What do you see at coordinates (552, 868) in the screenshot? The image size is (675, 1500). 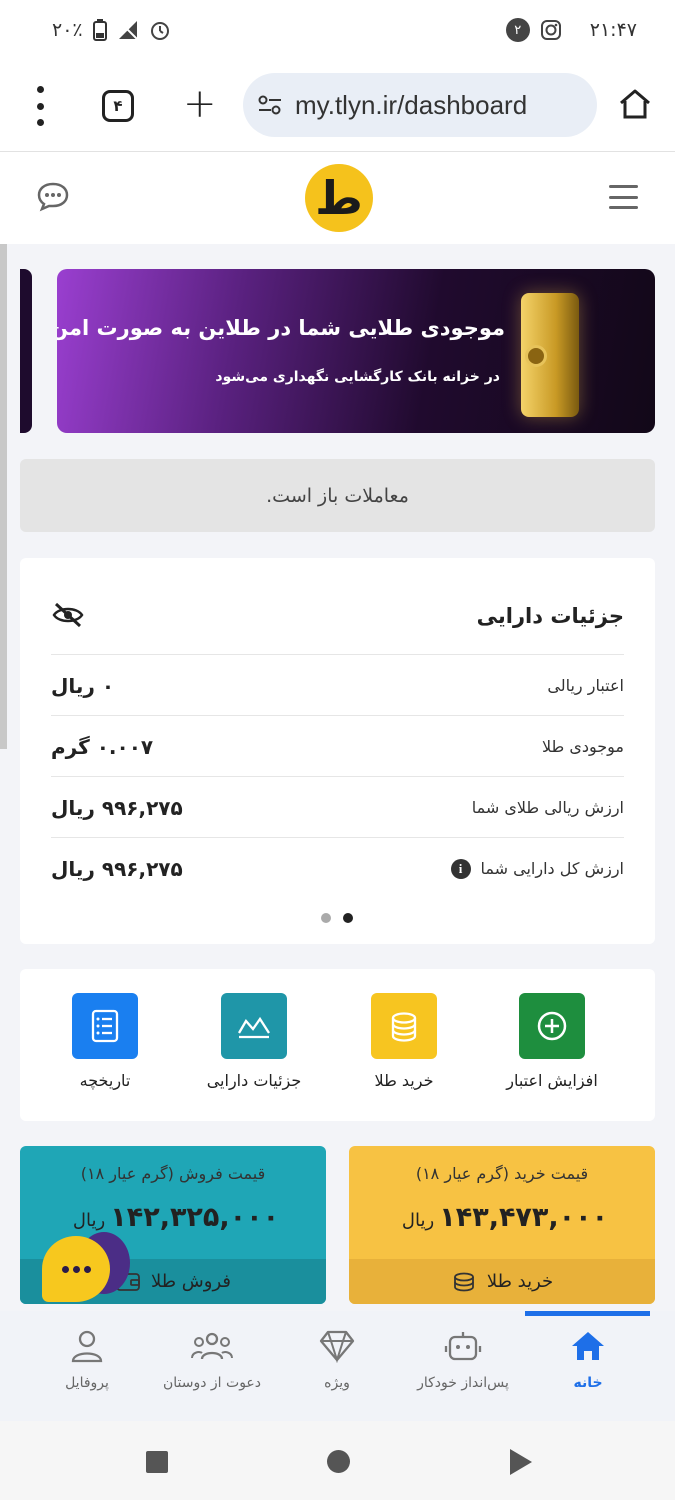 I see `asset-row-label: ارزش کل دارایی شما` at bounding box center [552, 868].